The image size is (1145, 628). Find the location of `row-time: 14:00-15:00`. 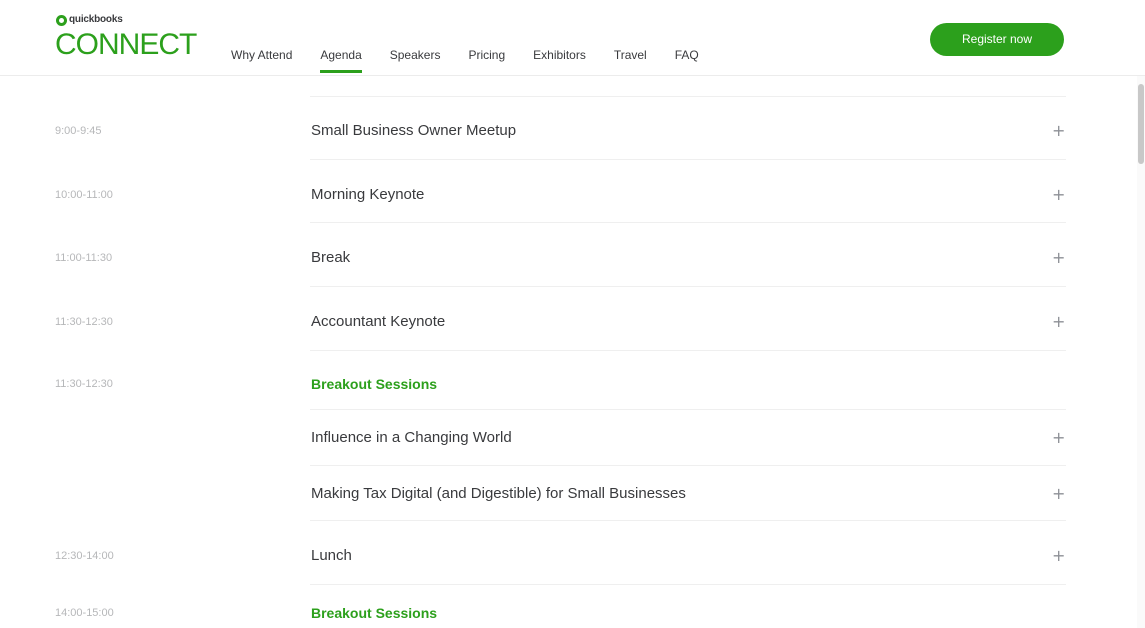

row-time: 14:00-15:00 is located at coordinates (84, 613).